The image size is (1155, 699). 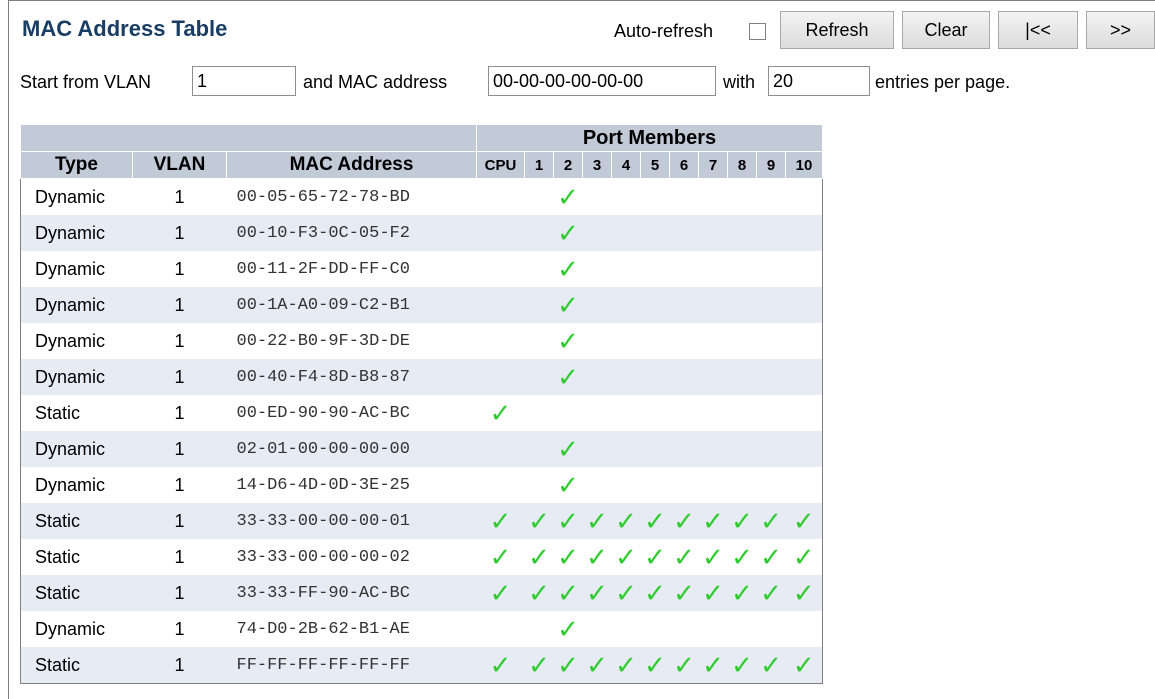 I want to click on table-row: Dynamic 1 00-1A-A0-09-C2-B1 ✓, so click(x=421, y=305).